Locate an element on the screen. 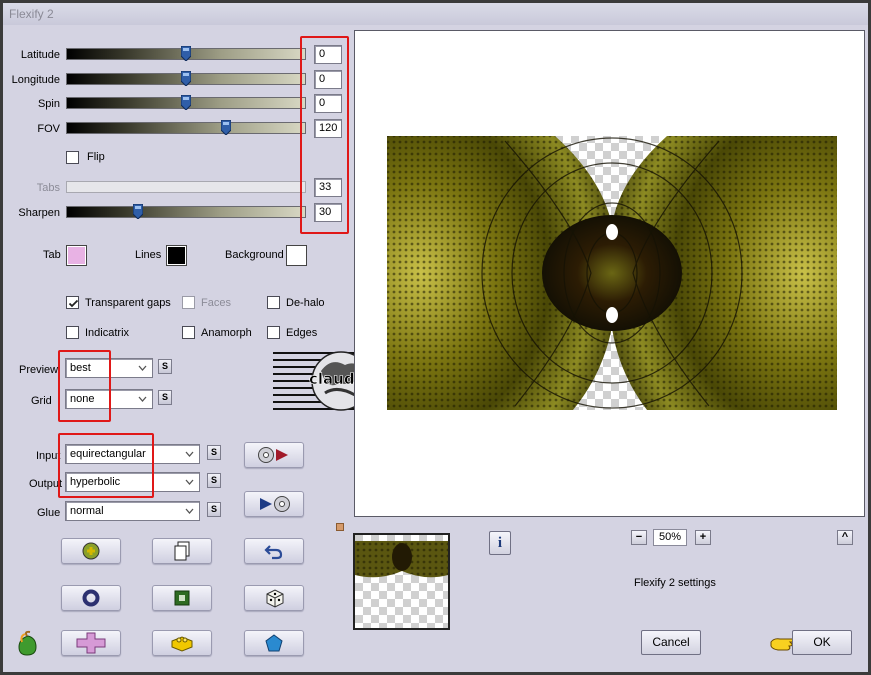  de-halo-checkbox is located at coordinates (273, 302).